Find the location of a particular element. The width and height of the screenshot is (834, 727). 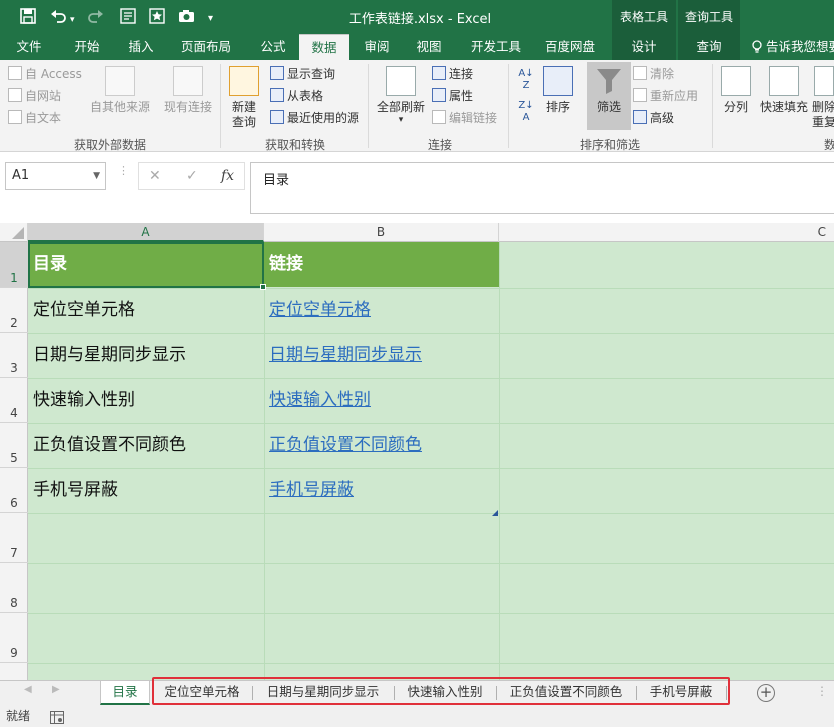

tell-me-box: 告诉我您想要 is located at coordinates (791, 47).